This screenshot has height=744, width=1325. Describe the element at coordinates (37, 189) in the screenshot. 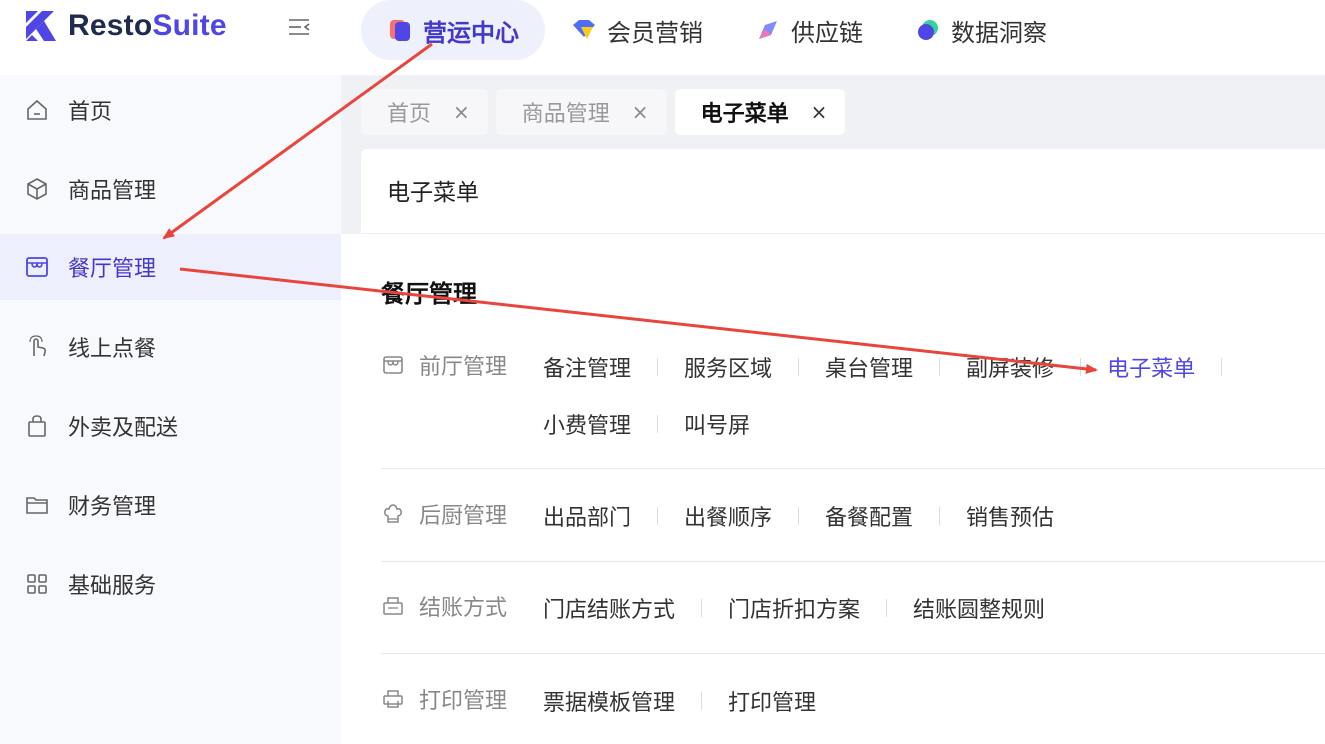

I see `box-icon` at that location.